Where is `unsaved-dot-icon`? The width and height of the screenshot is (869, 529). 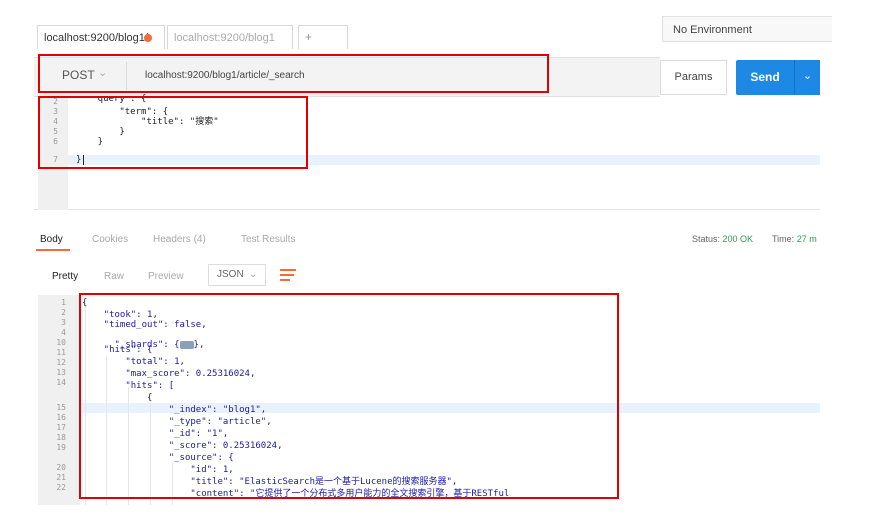
unsaved-dot-icon is located at coordinates (148, 38).